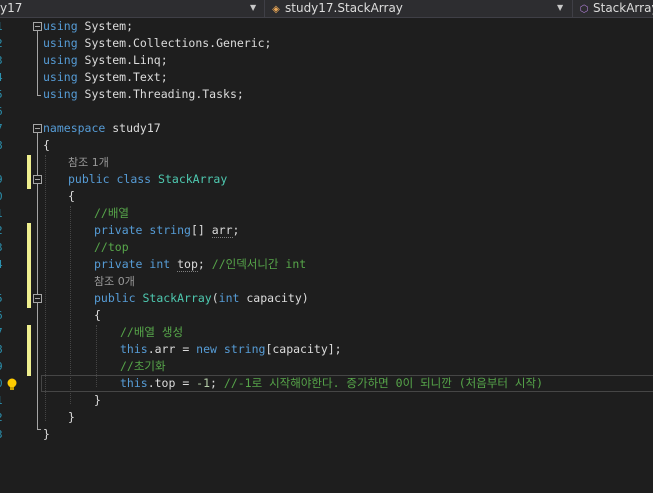 Image resolution: width=653 pixels, height=493 pixels. I want to click on class-path: study17.StackArray, so click(344, 8).